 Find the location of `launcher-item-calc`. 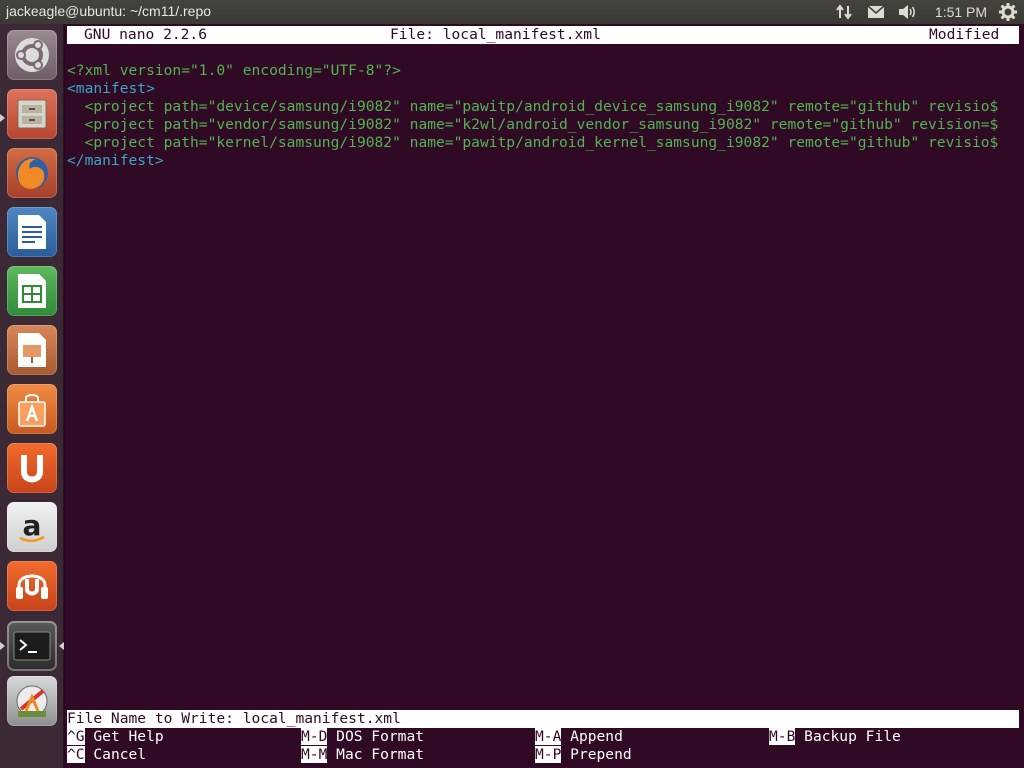

launcher-item-calc is located at coordinates (32, 291).